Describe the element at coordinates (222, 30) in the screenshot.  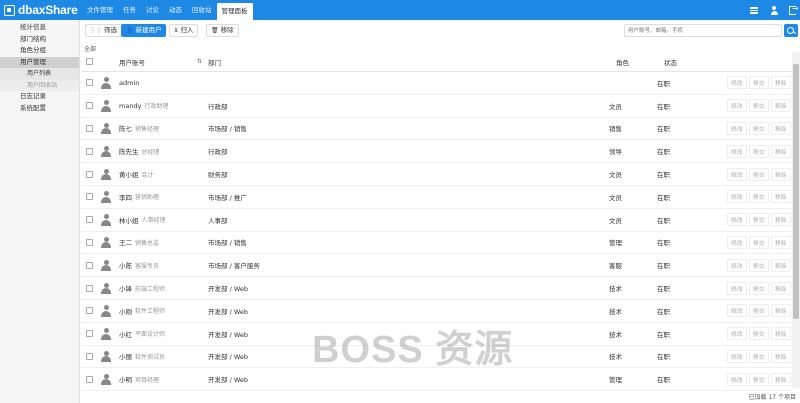
I see `remove-button: 🗑 移除` at that location.